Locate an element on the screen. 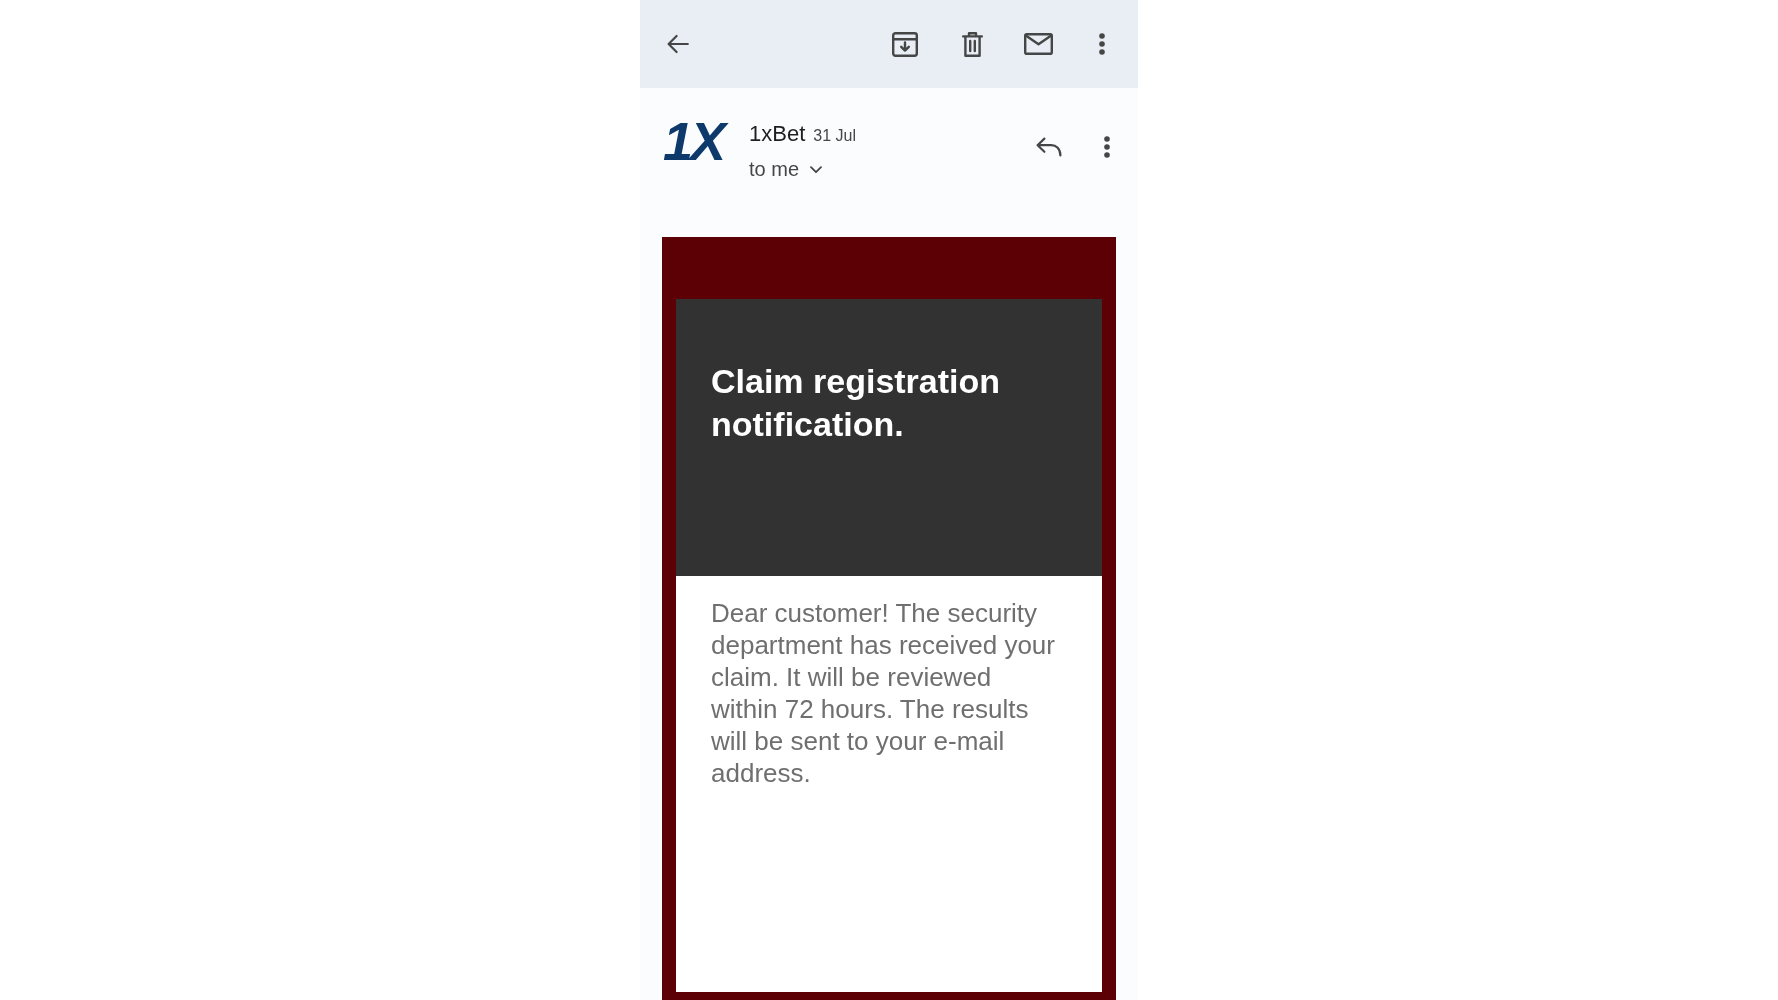 Image resolution: width=1778 pixels, height=1000 pixels. email-heading: Claim registration notification. is located at coordinates (856, 403).